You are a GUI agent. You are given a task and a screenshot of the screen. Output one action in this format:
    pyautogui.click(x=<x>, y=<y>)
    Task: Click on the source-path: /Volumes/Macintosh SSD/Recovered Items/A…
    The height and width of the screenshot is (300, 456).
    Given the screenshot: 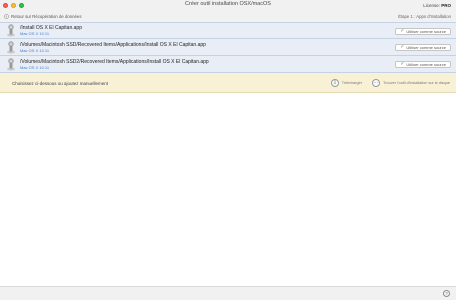 What is the action you would take?
    pyautogui.click(x=113, y=44)
    